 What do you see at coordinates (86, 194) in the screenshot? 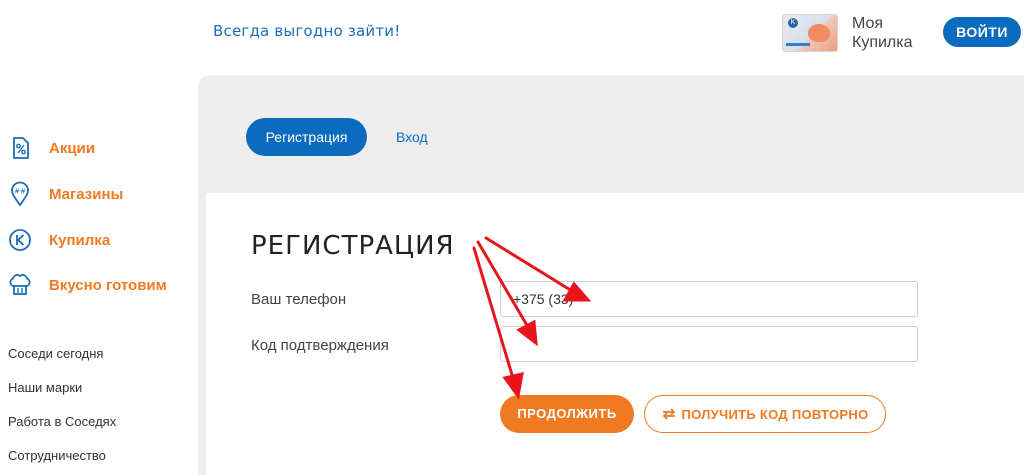
I see `sidebar-item-label: Магазины` at bounding box center [86, 194].